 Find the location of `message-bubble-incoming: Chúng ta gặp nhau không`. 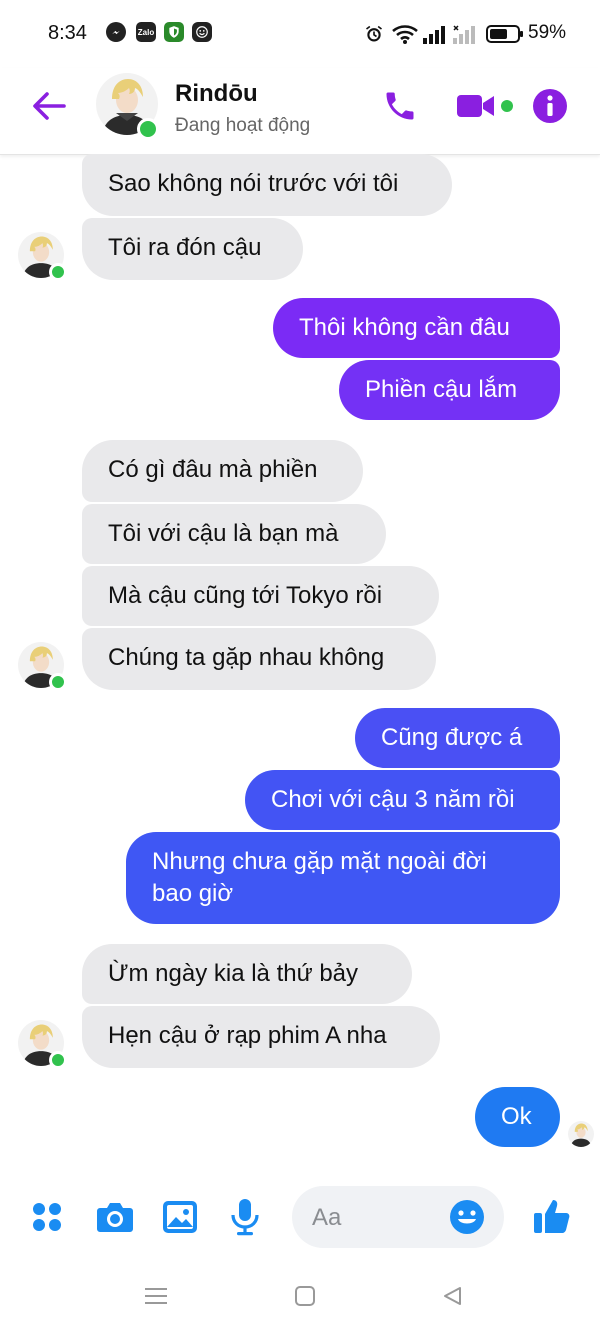

message-bubble-incoming: Chúng ta gặp nhau không is located at coordinates (259, 659).